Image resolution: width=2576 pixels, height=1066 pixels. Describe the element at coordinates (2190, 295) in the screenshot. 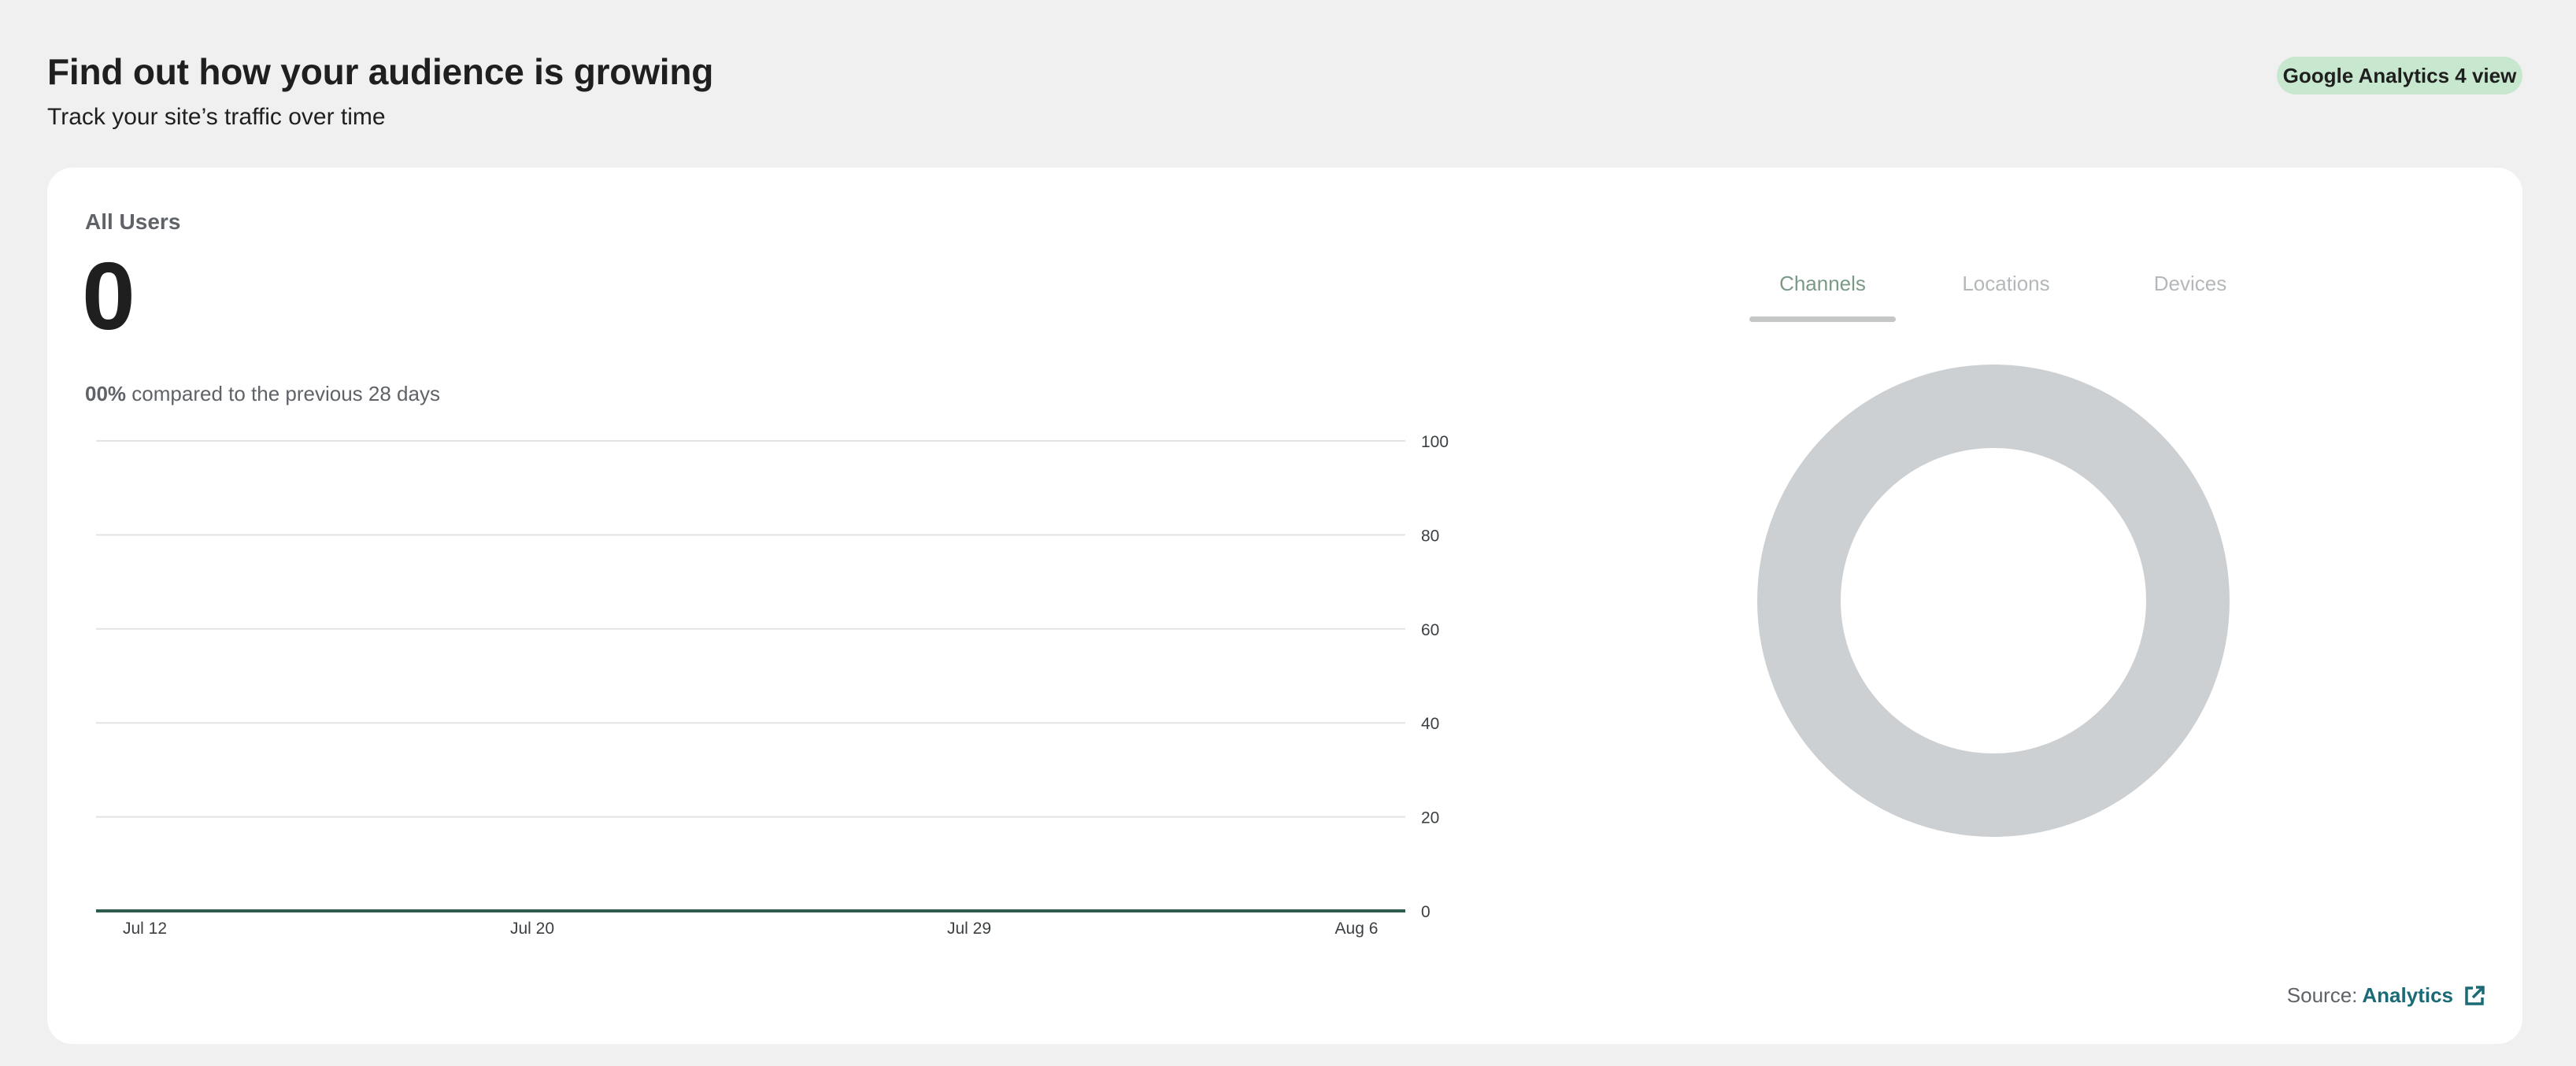

I see `tab-devices: Devices` at that location.